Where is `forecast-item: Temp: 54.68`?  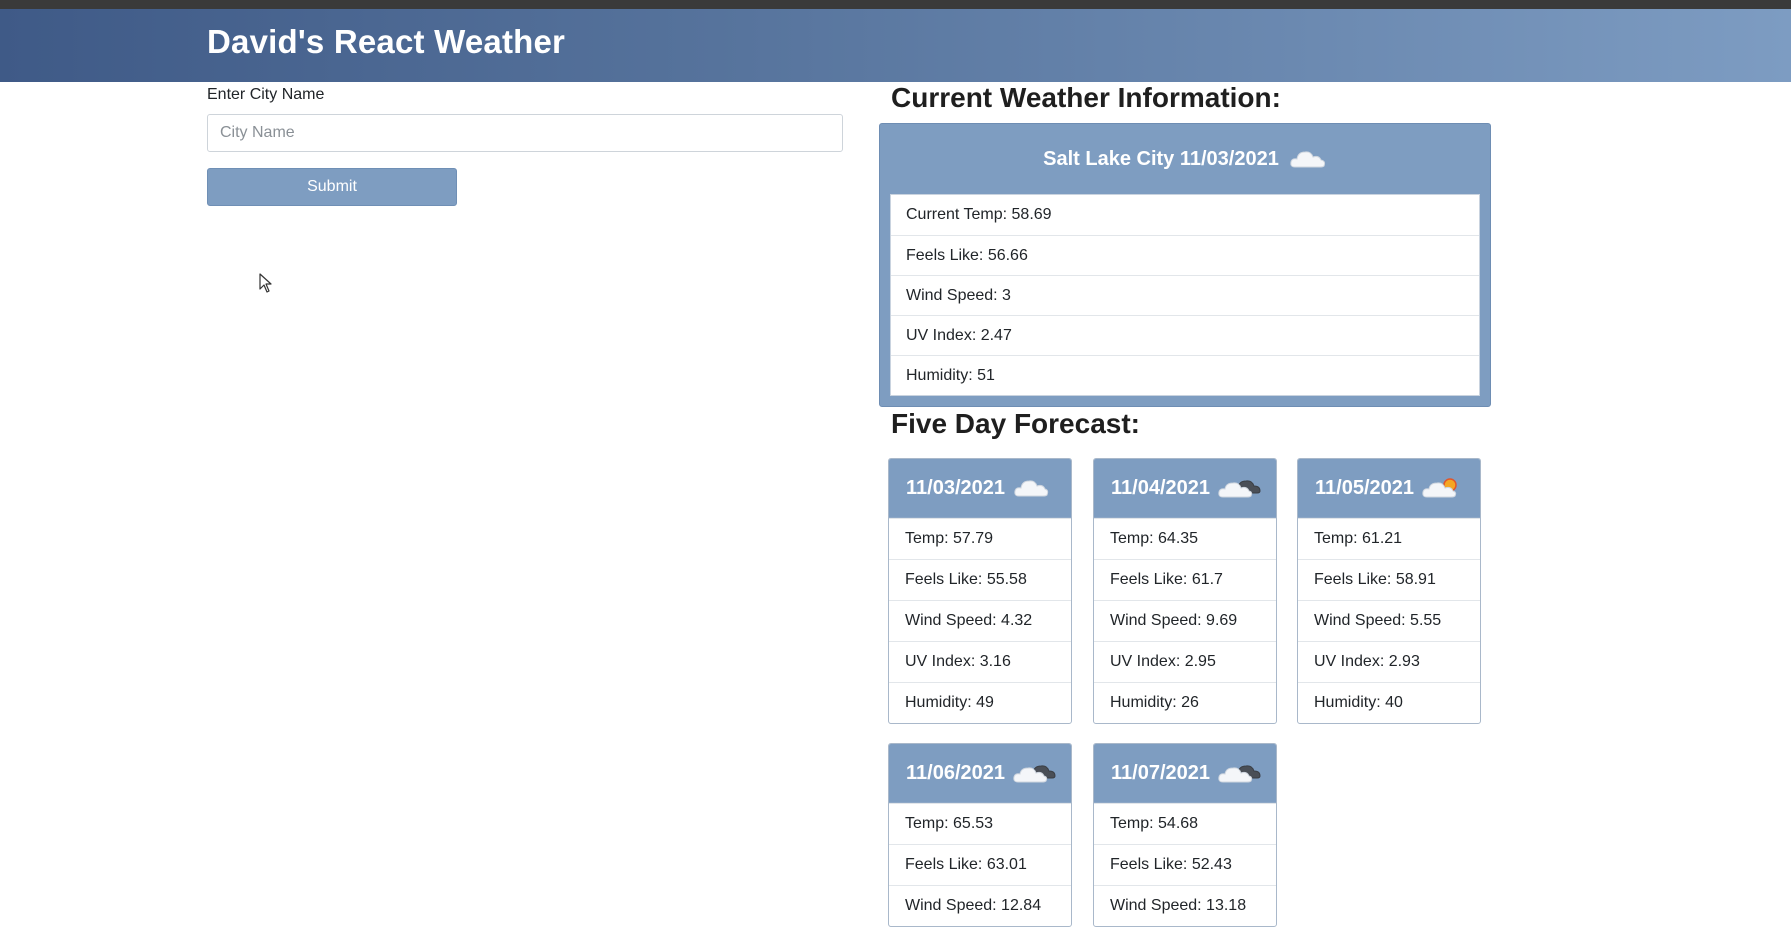
forecast-item: Temp: 54.68 is located at coordinates (1185, 823).